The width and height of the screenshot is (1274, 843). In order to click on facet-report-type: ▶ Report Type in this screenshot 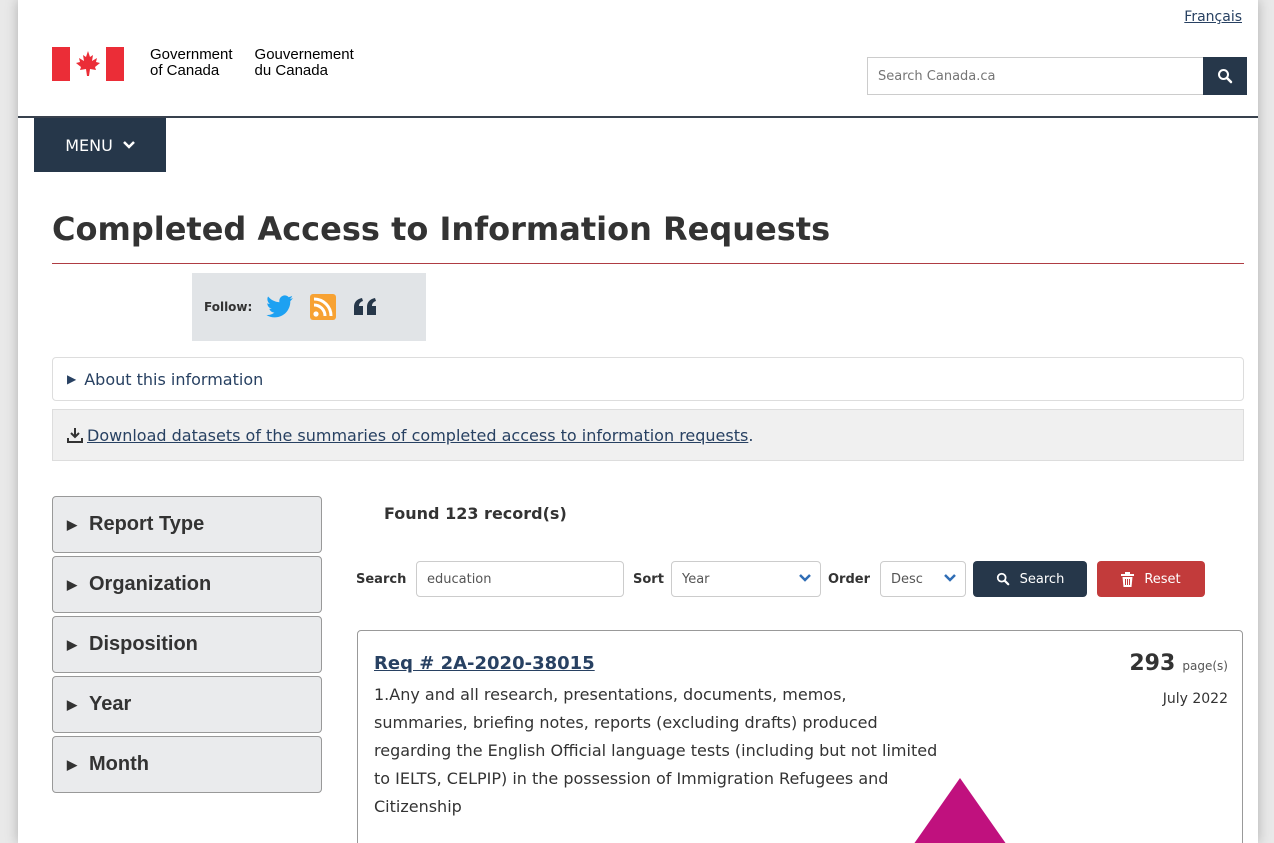, I will do `click(187, 524)`.